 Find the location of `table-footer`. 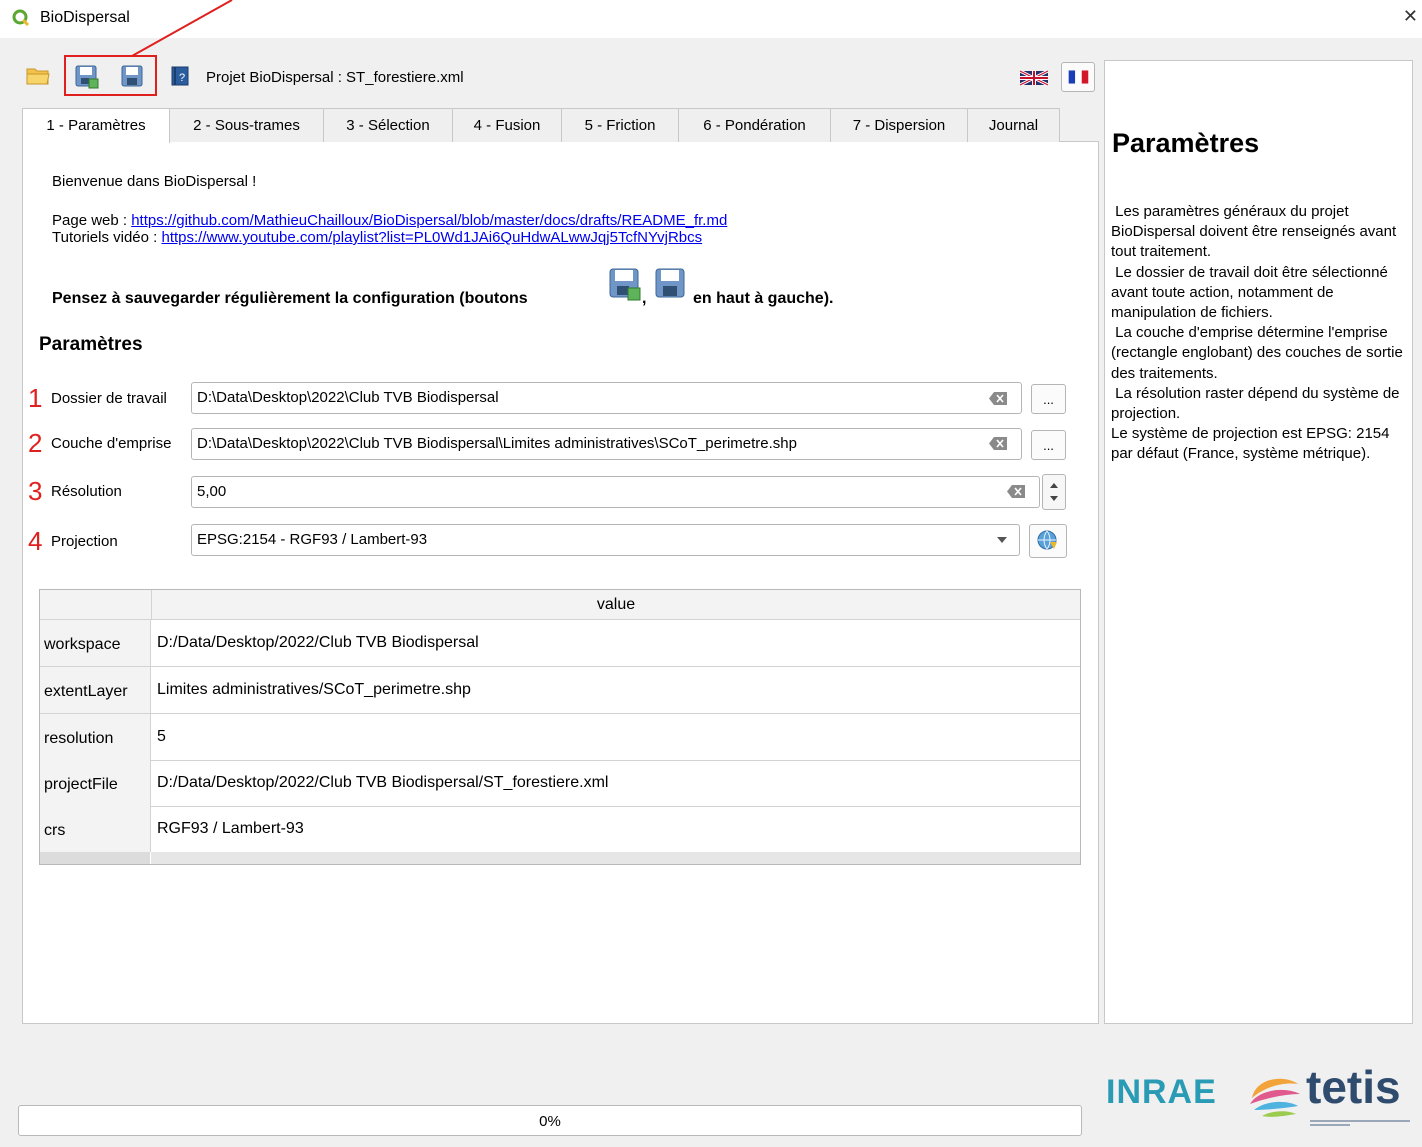

table-footer is located at coordinates (560, 858).